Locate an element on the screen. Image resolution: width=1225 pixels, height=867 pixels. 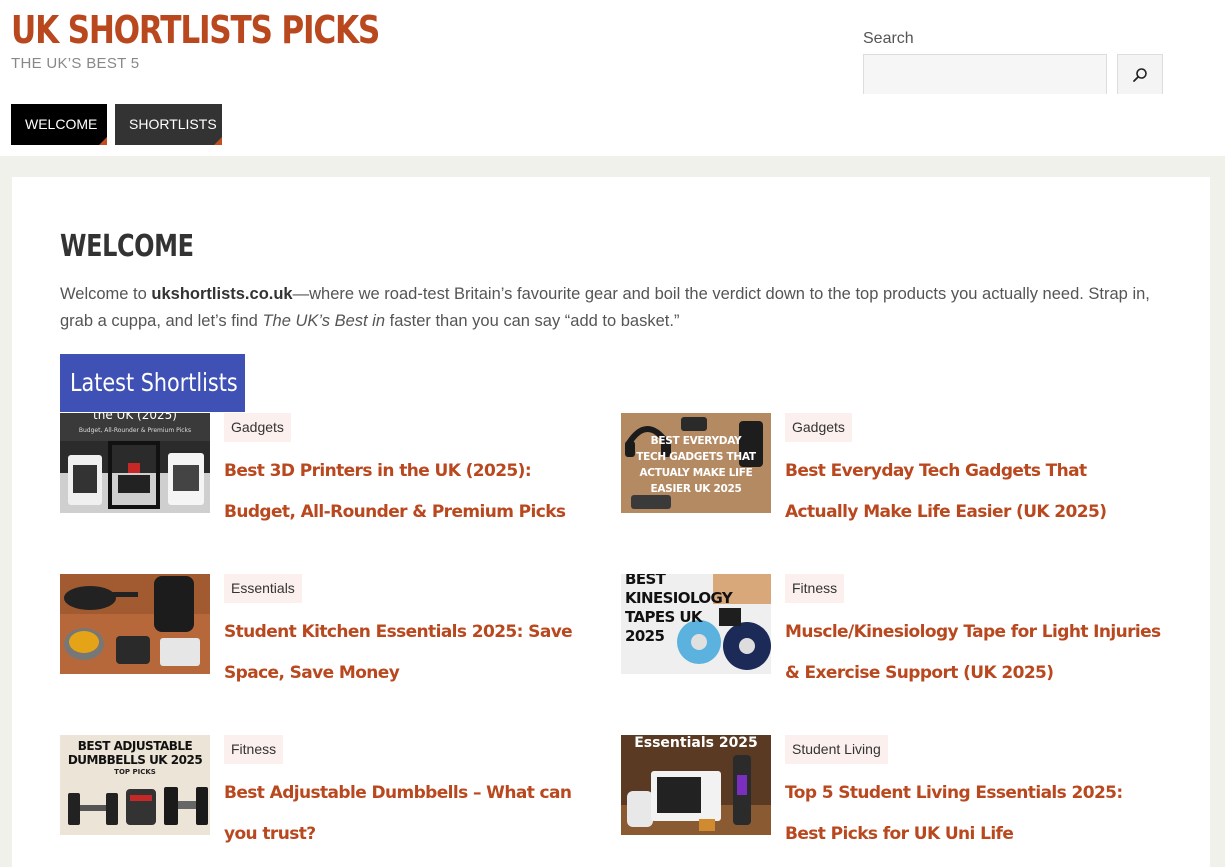
post-thumbnail: BEST KINESIOLOGY TAPES UK 2025 is located at coordinates (696, 624).